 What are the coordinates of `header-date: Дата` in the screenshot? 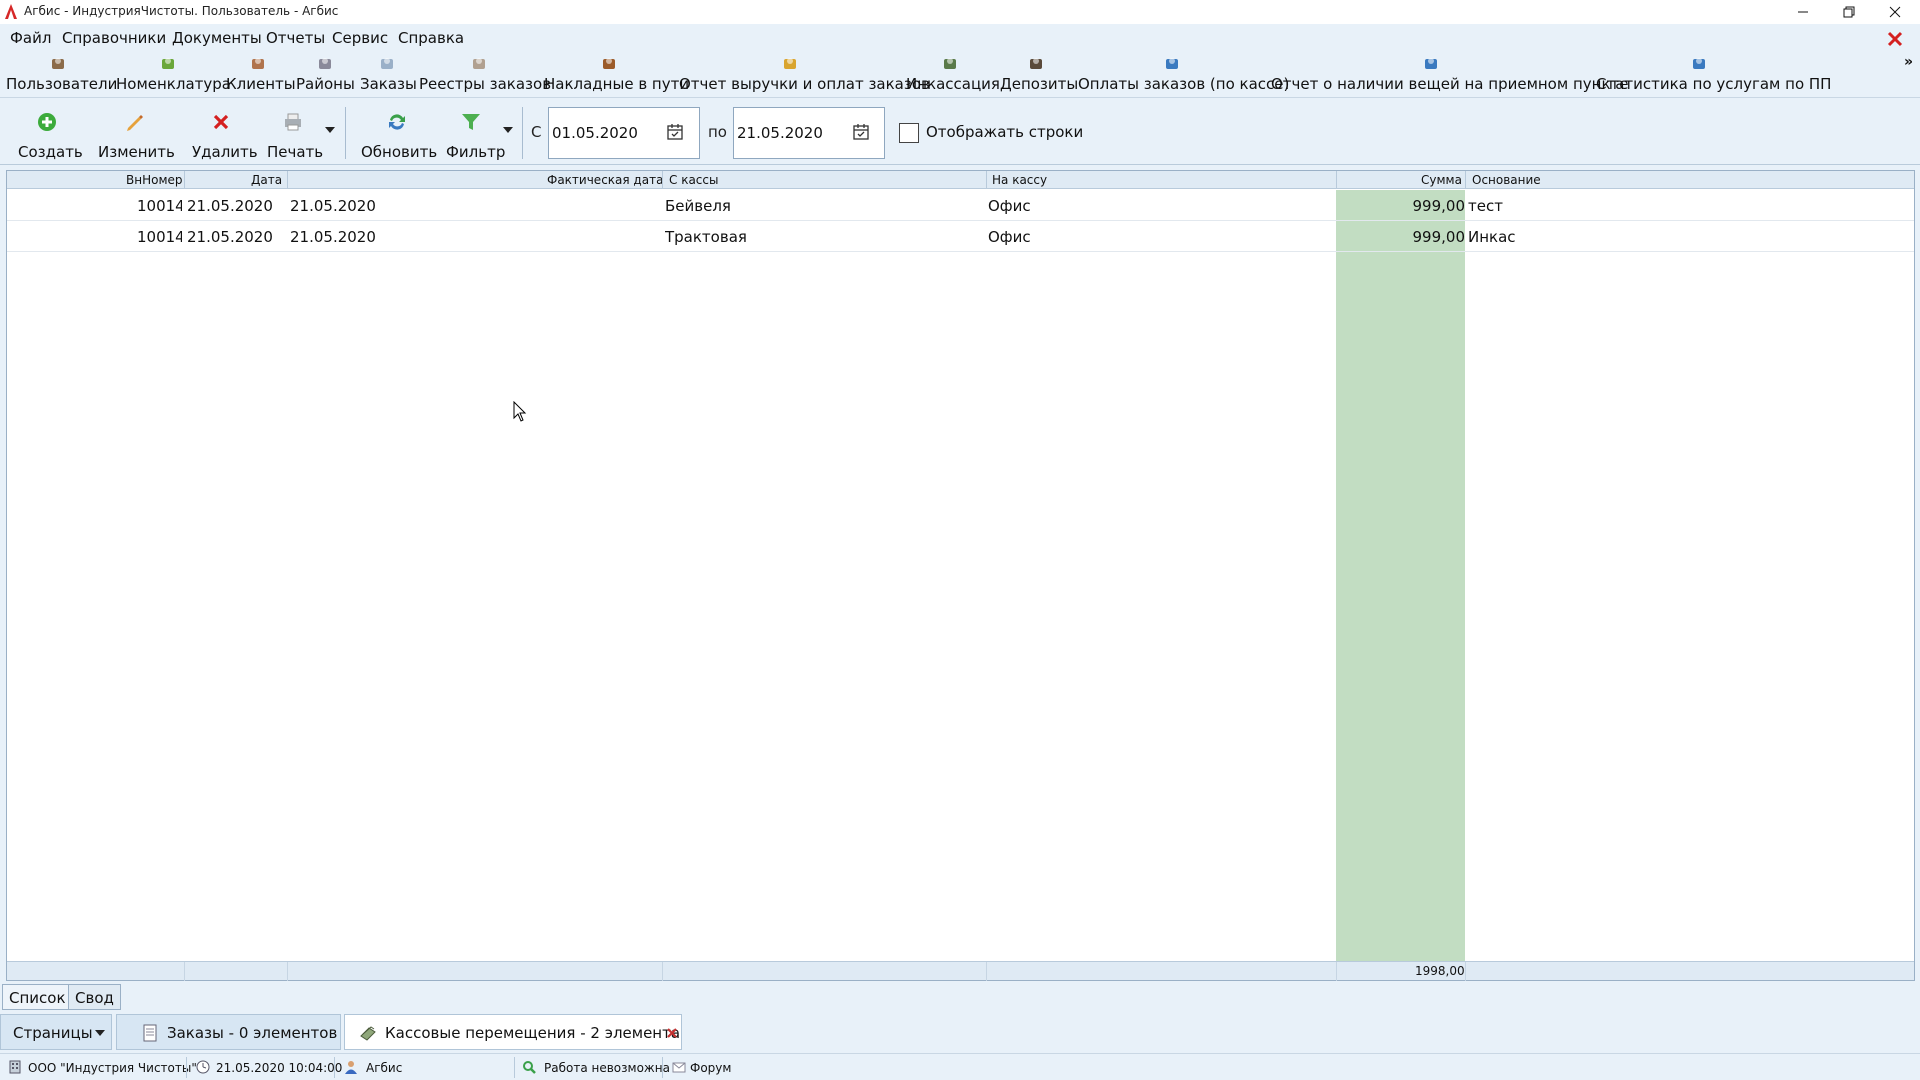 It's located at (266, 180).